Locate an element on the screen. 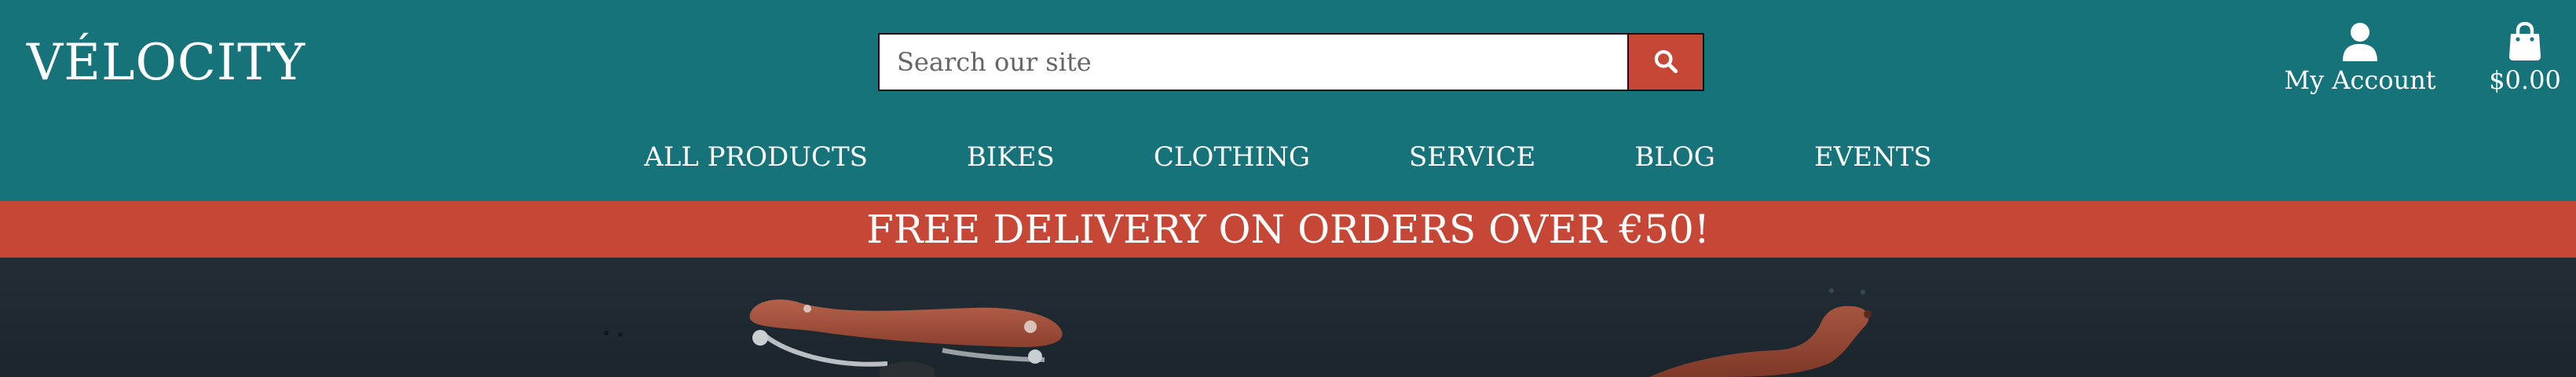 The height and width of the screenshot is (377, 2576). hero-bike-illustration is located at coordinates (1238, 332).